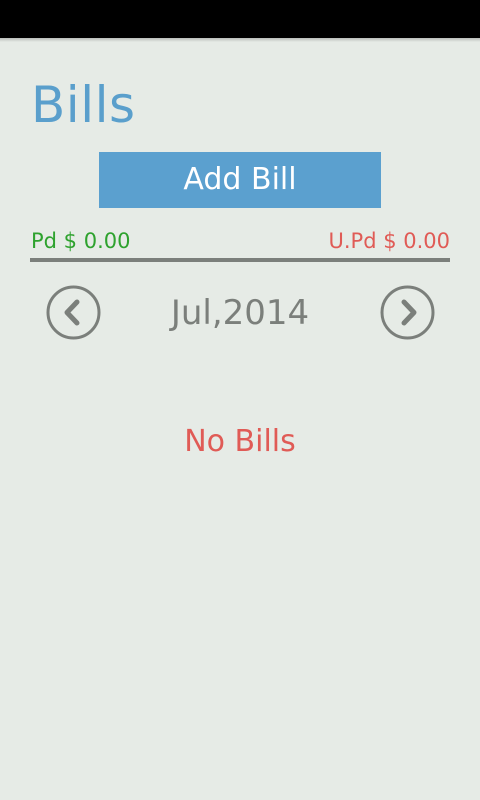  I want to click on page-title: Bills, so click(83, 105).